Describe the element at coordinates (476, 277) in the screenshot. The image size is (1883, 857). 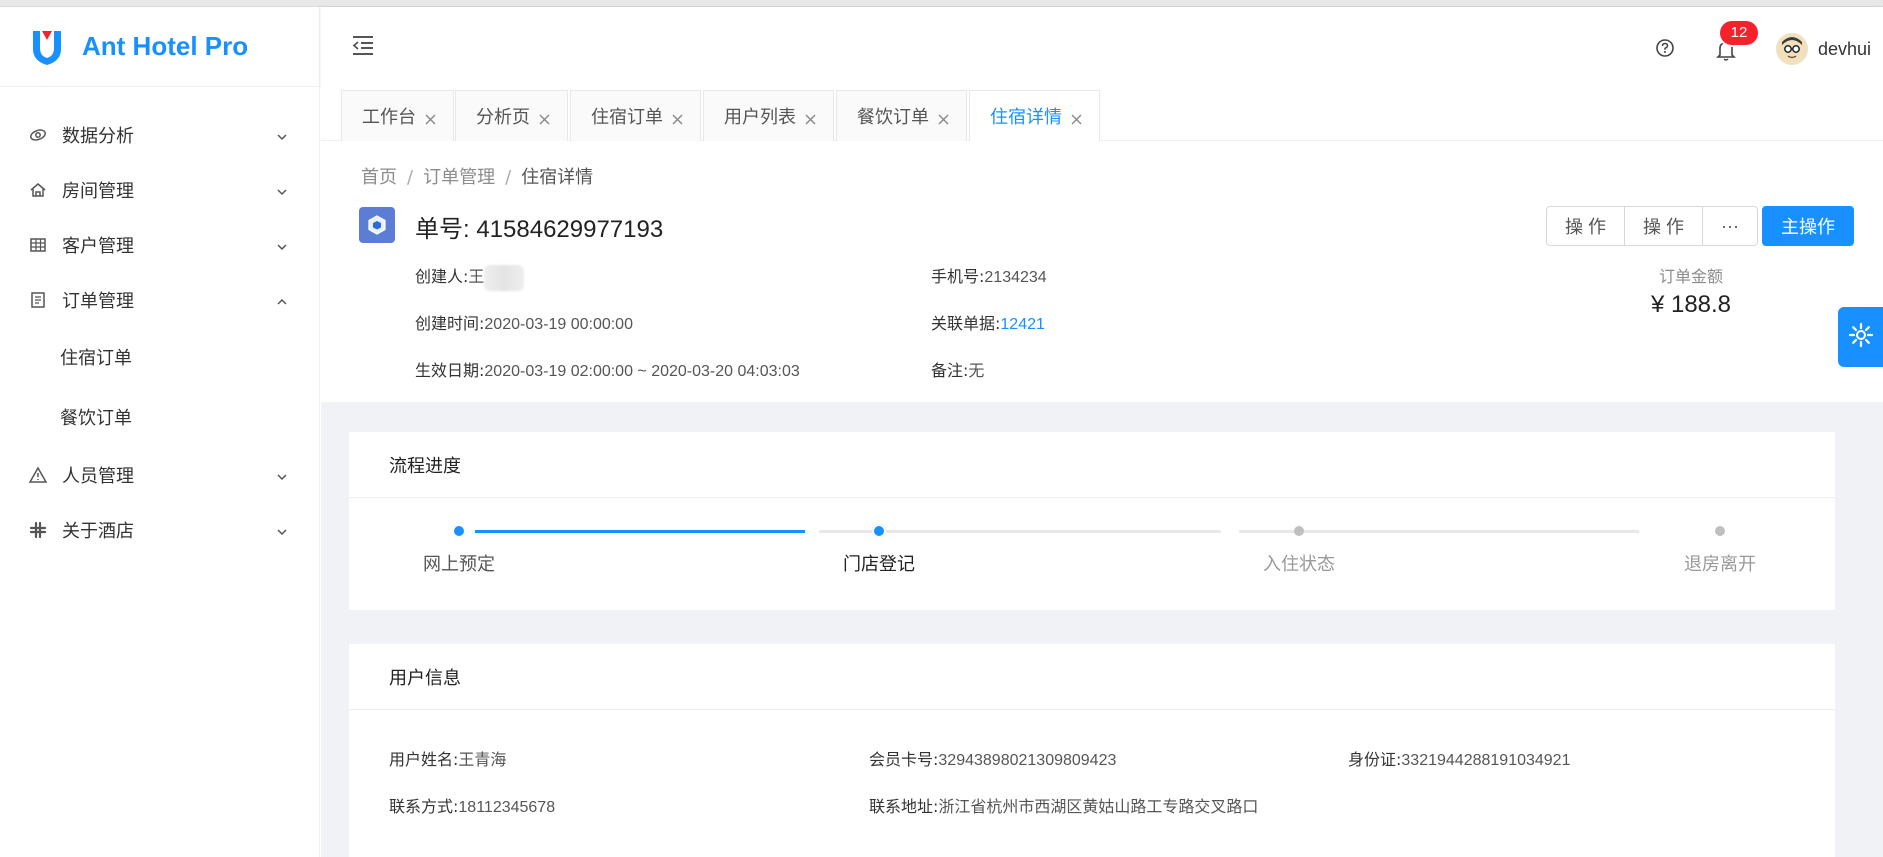
I see `creator-value: 王` at that location.